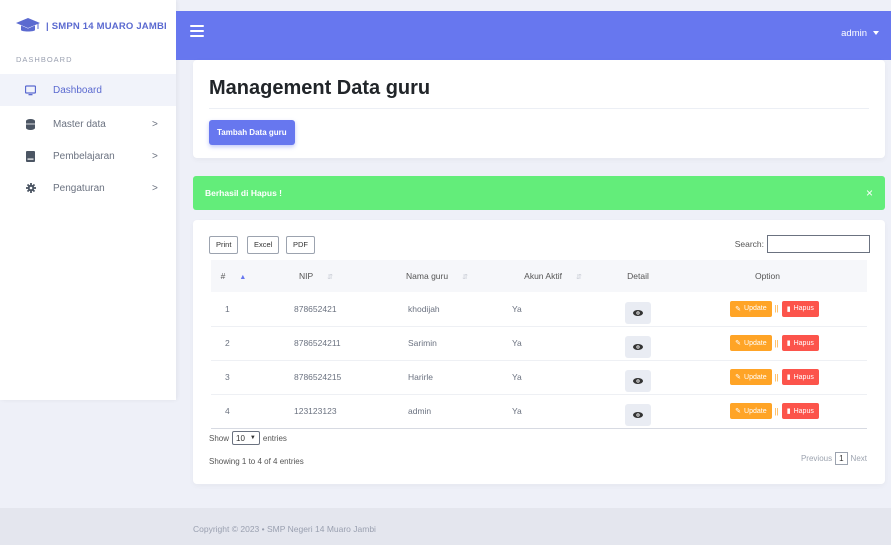  I want to click on cell-nip: 123123123, so click(316, 411).